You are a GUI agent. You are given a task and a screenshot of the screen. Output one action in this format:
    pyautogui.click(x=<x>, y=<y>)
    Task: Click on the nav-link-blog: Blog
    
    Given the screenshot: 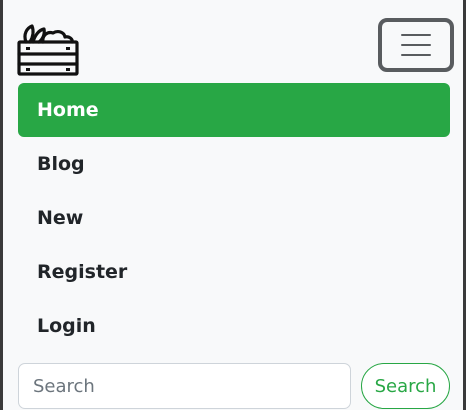 What is the action you would take?
    pyautogui.click(x=234, y=164)
    